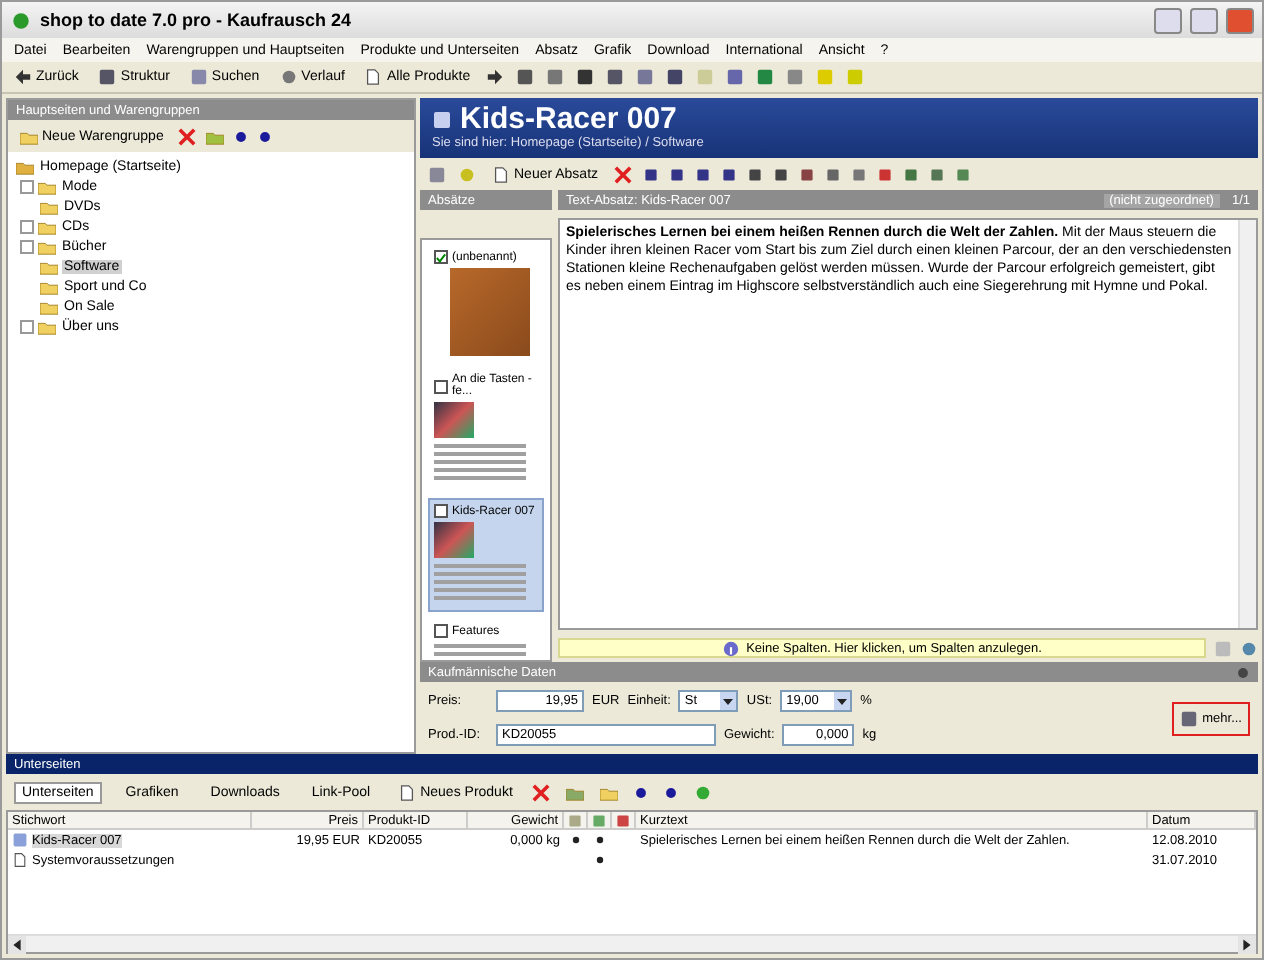 Image resolution: width=1264 pixels, height=960 pixels. What do you see at coordinates (1240, 20) in the screenshot?
I see `close-button` at bounding box center [1240, 20].